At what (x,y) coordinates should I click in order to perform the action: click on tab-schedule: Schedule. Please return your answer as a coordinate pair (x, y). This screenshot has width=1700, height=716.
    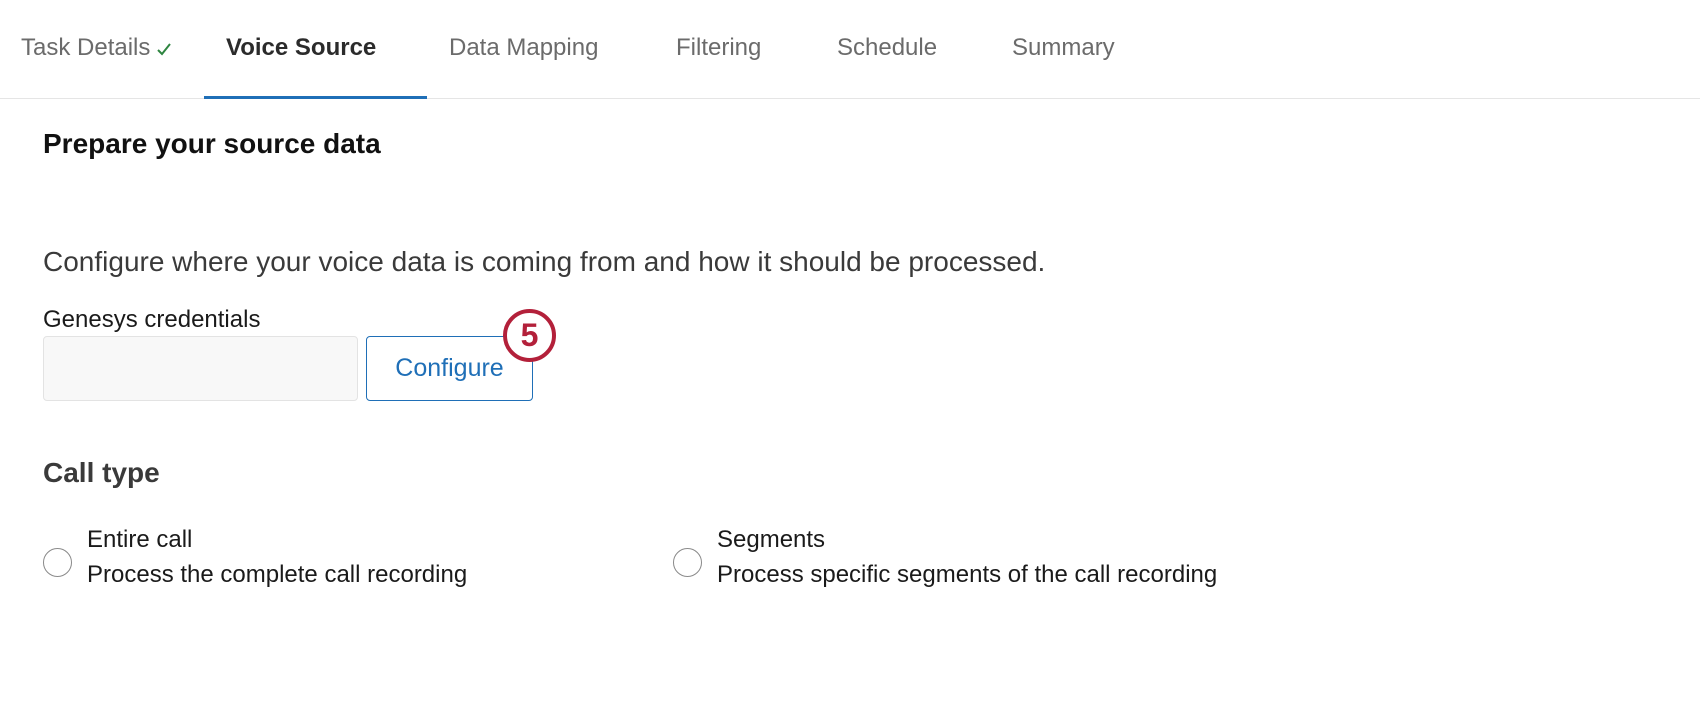
    Looking at the image, I should click on (887, 49).